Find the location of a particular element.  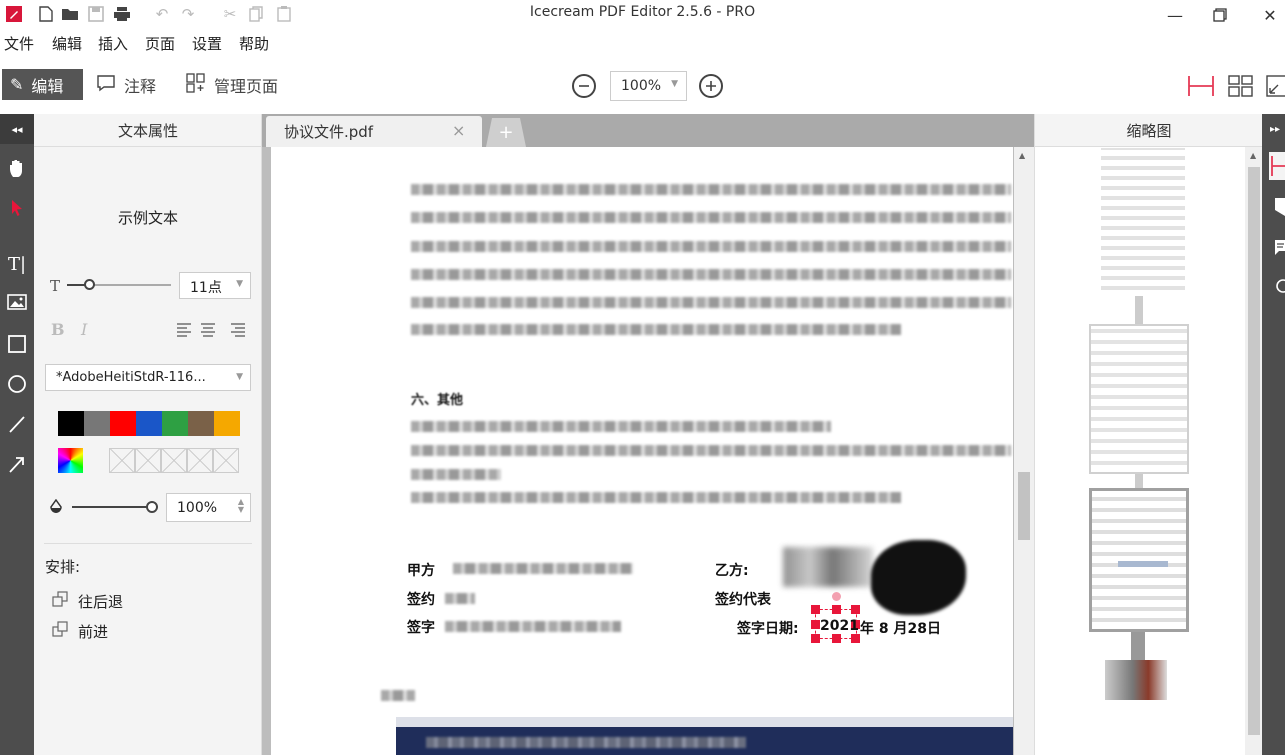

close-icon: ✕ is located at coordinates (1267, 15).